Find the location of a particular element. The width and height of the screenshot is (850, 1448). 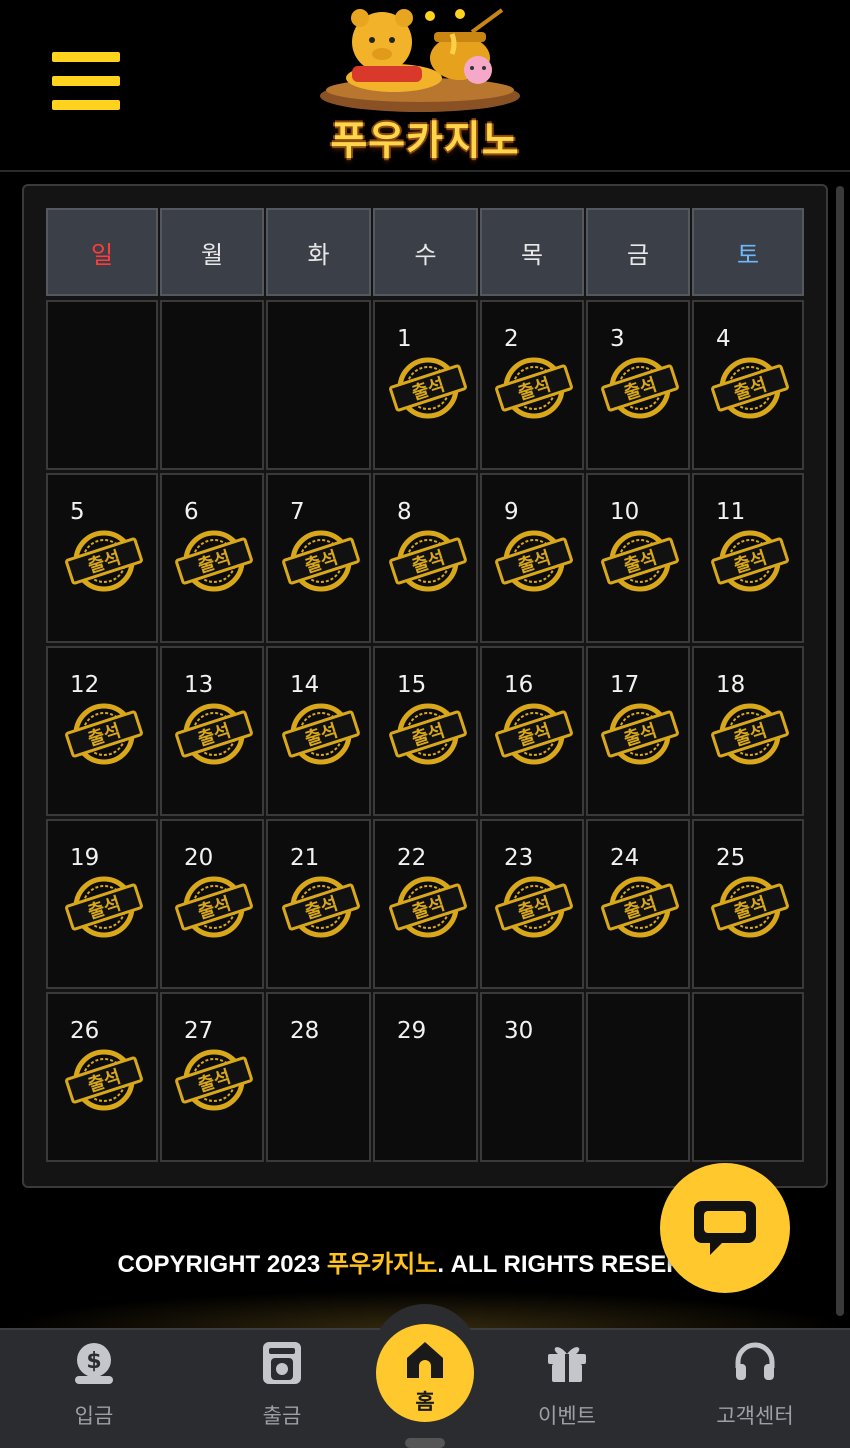

calendar-day-cell: 19 출석 is located at coordinates (102, 904).